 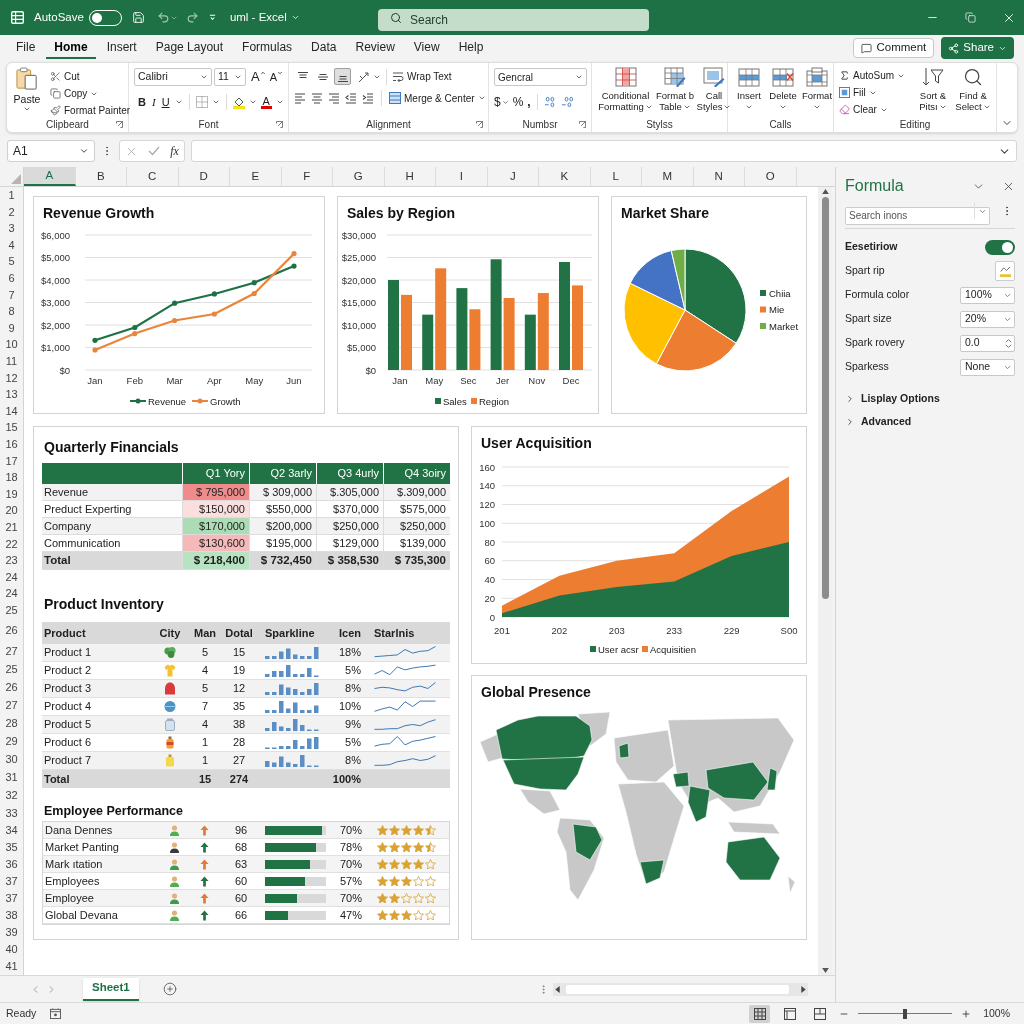 What do you see at coordinates (917, 215) in the screenshot?
I see `search-field: Search inons` at bounding box center [917, 215].